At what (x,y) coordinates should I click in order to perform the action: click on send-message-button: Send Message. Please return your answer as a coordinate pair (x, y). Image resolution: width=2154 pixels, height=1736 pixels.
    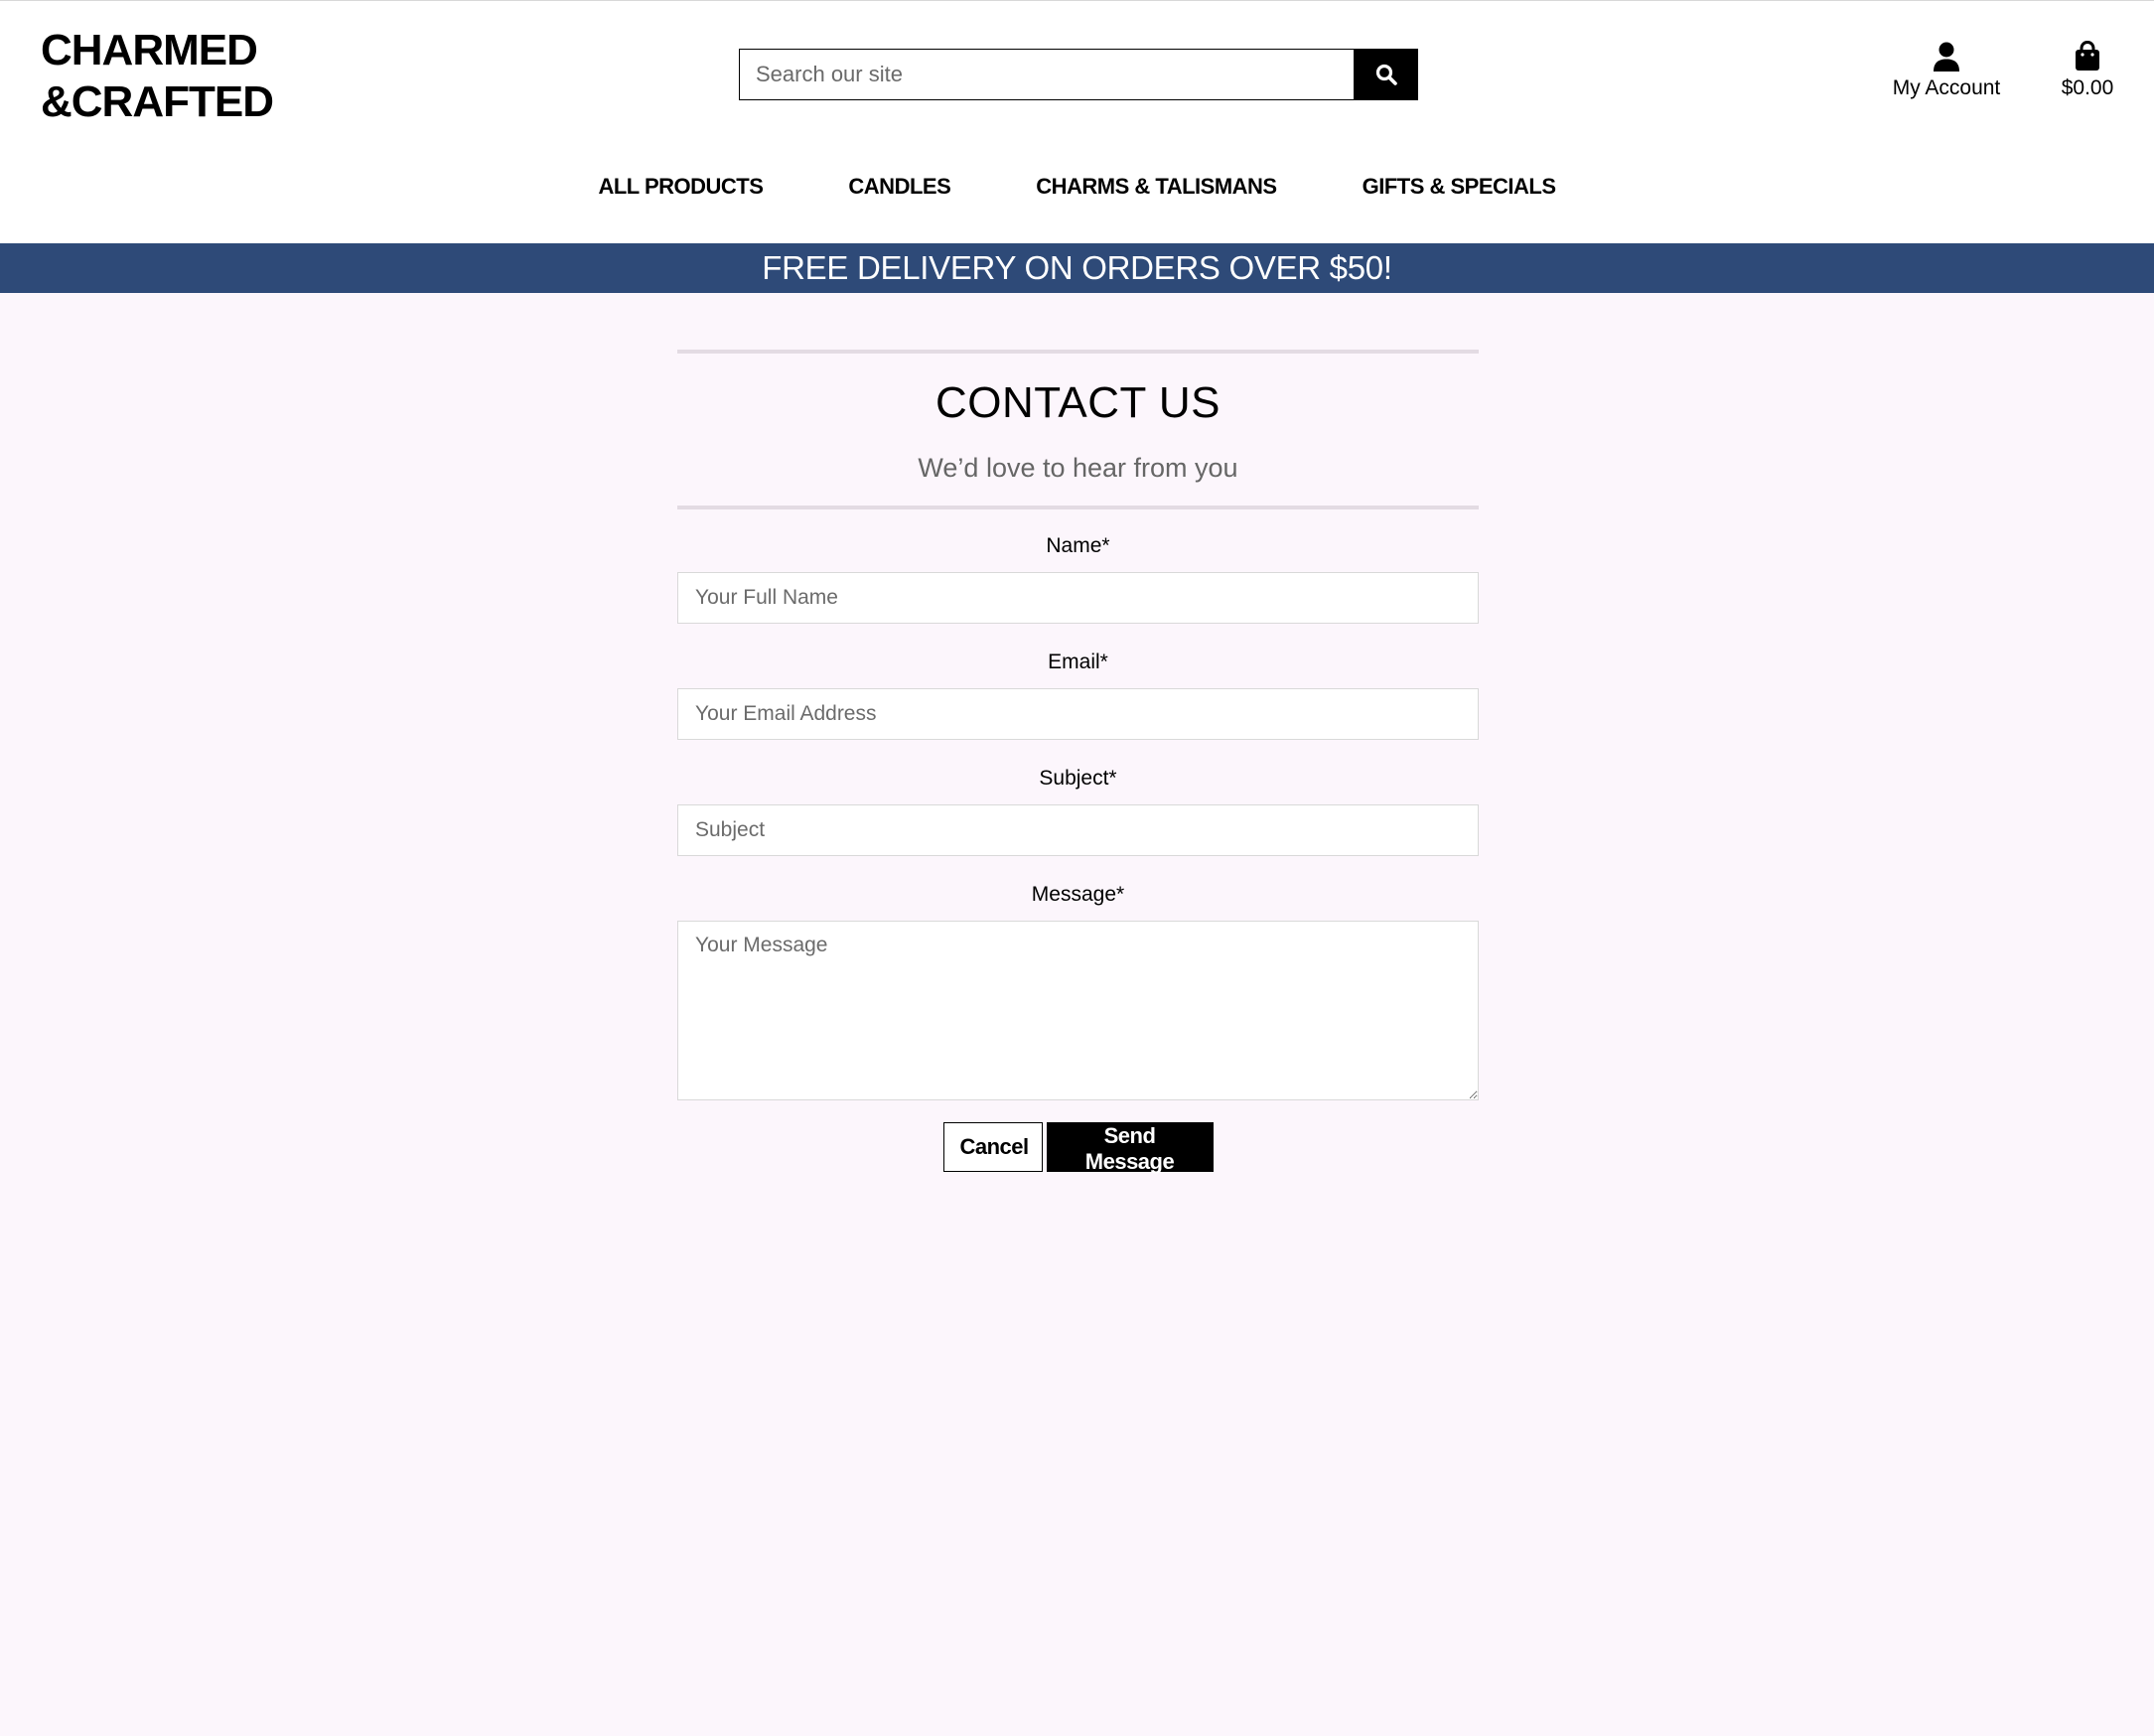
    Looking at the image, I should click on (1130, 1148).